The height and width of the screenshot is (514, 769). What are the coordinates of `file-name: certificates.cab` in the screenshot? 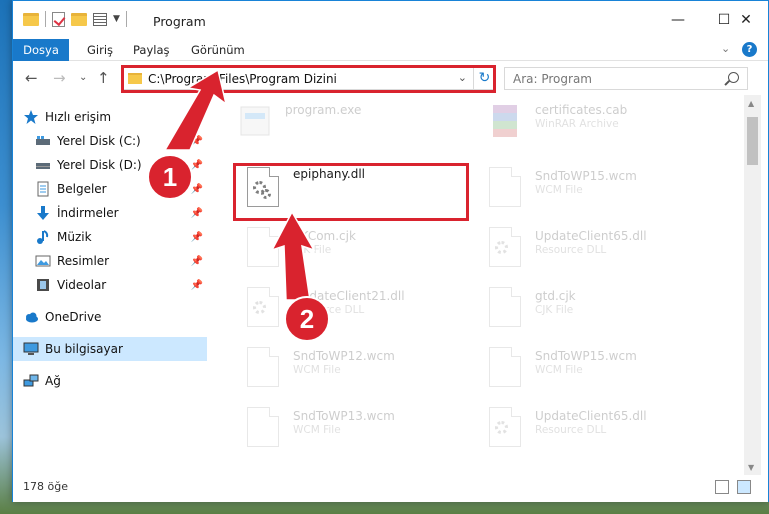 It's located at (581, 110).